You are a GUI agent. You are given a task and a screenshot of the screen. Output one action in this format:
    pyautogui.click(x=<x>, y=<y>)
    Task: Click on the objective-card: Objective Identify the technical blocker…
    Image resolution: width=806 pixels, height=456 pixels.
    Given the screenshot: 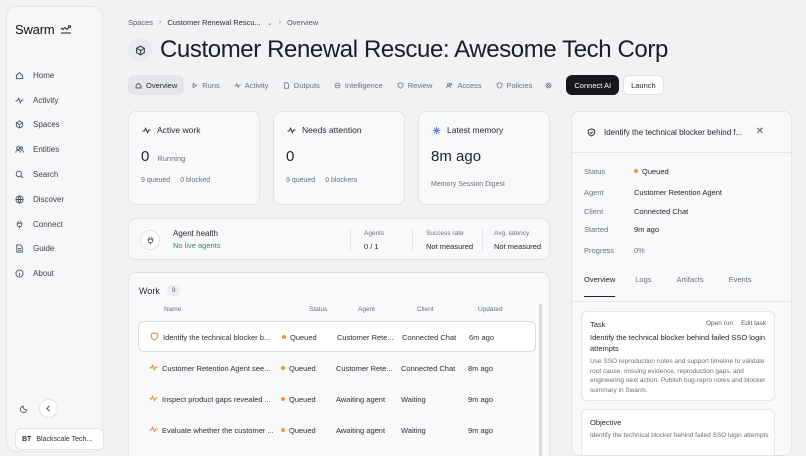 What is the action you would take?
    pyautogui.click(x=678, y=432)
    